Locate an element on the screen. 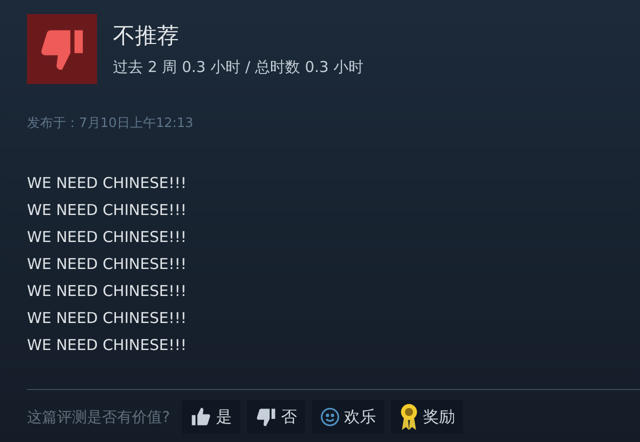 This screenshot has height=442, width=640. review-verdict: 不推荐 is located at coordinates (146, 37).